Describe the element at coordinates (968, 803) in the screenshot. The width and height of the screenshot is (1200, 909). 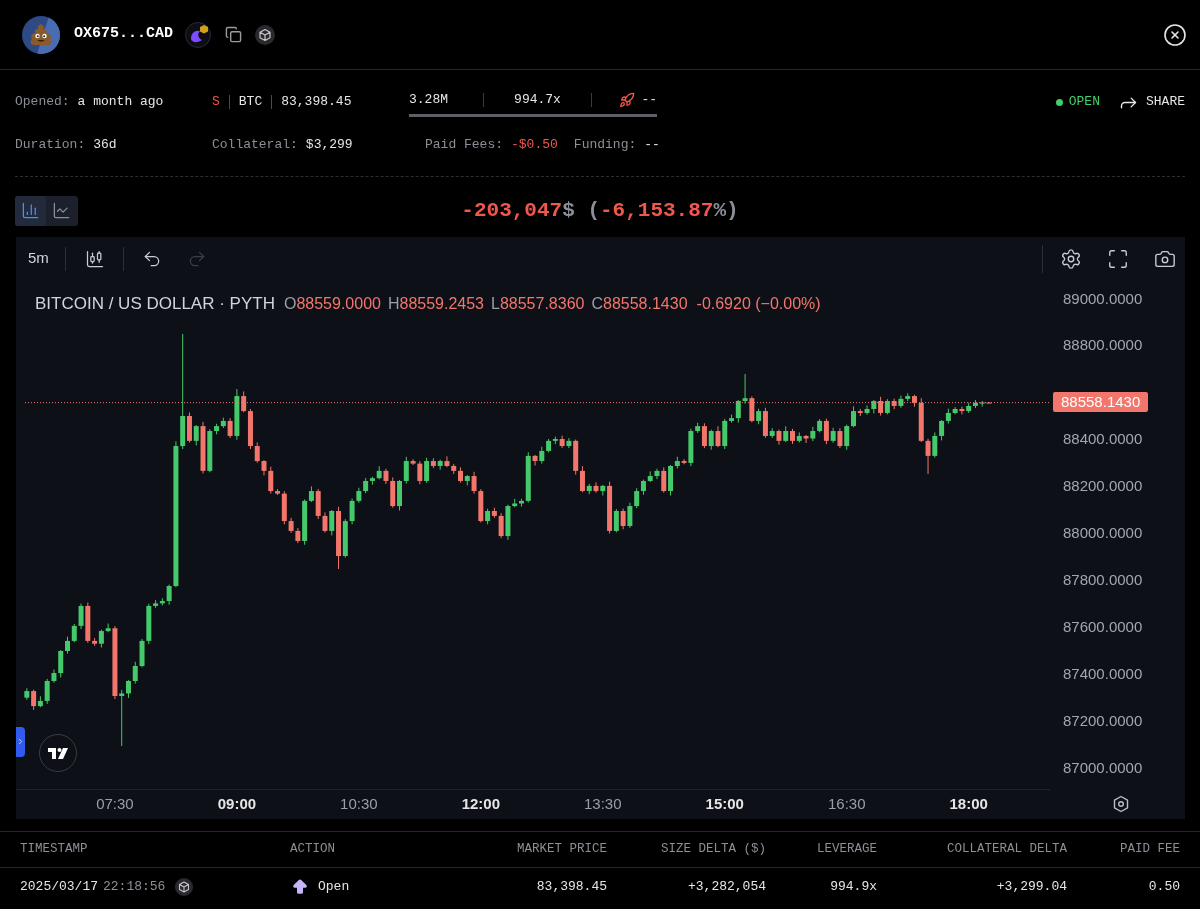
I see `time-axis-label: 18:00` at that location.